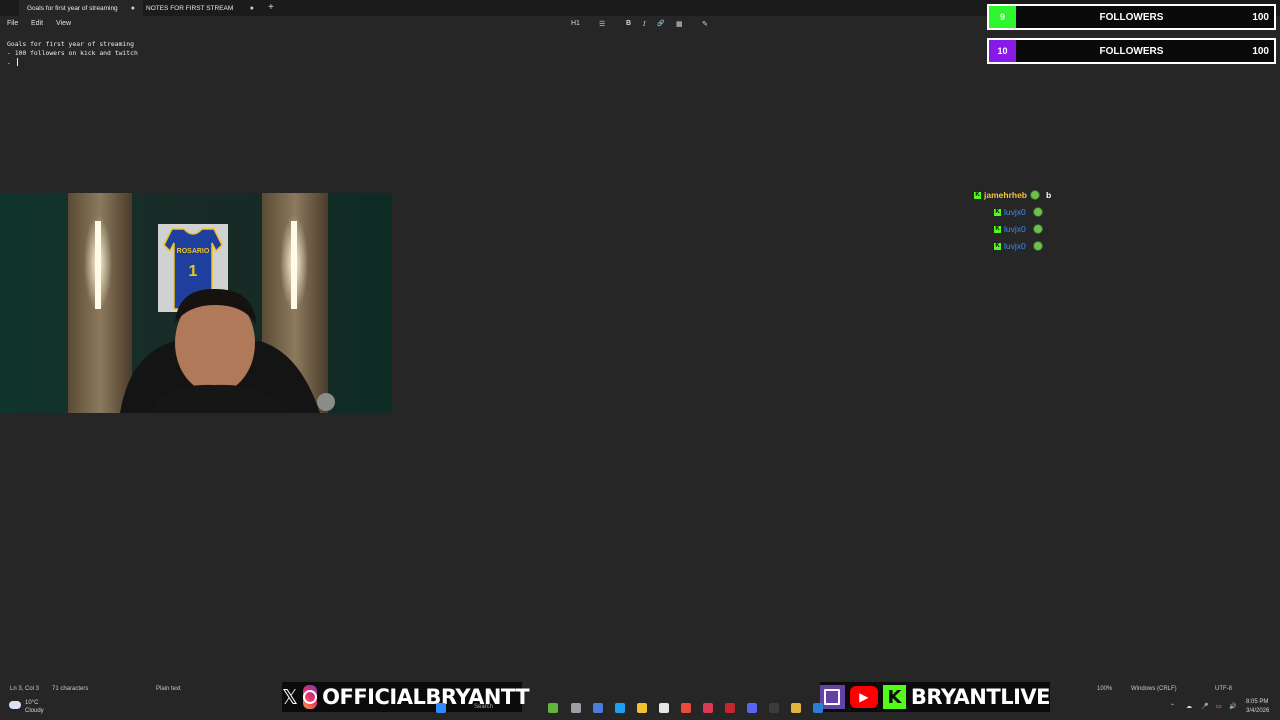  I want to click on clock-date: 3/4/2026, so click(1257, 711).